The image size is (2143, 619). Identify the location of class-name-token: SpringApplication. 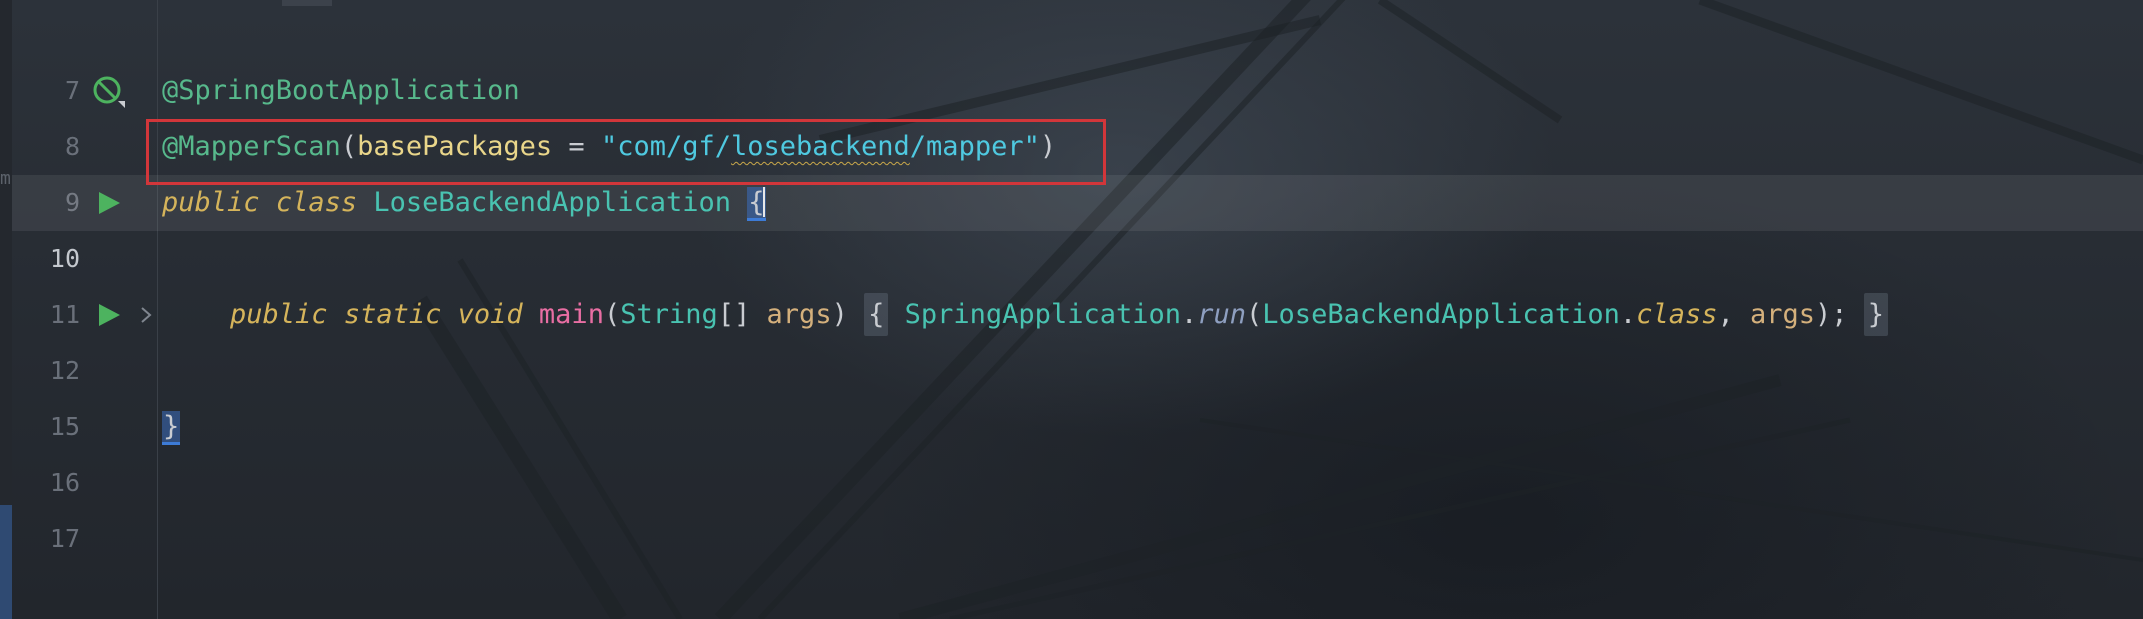
(1042, 314).